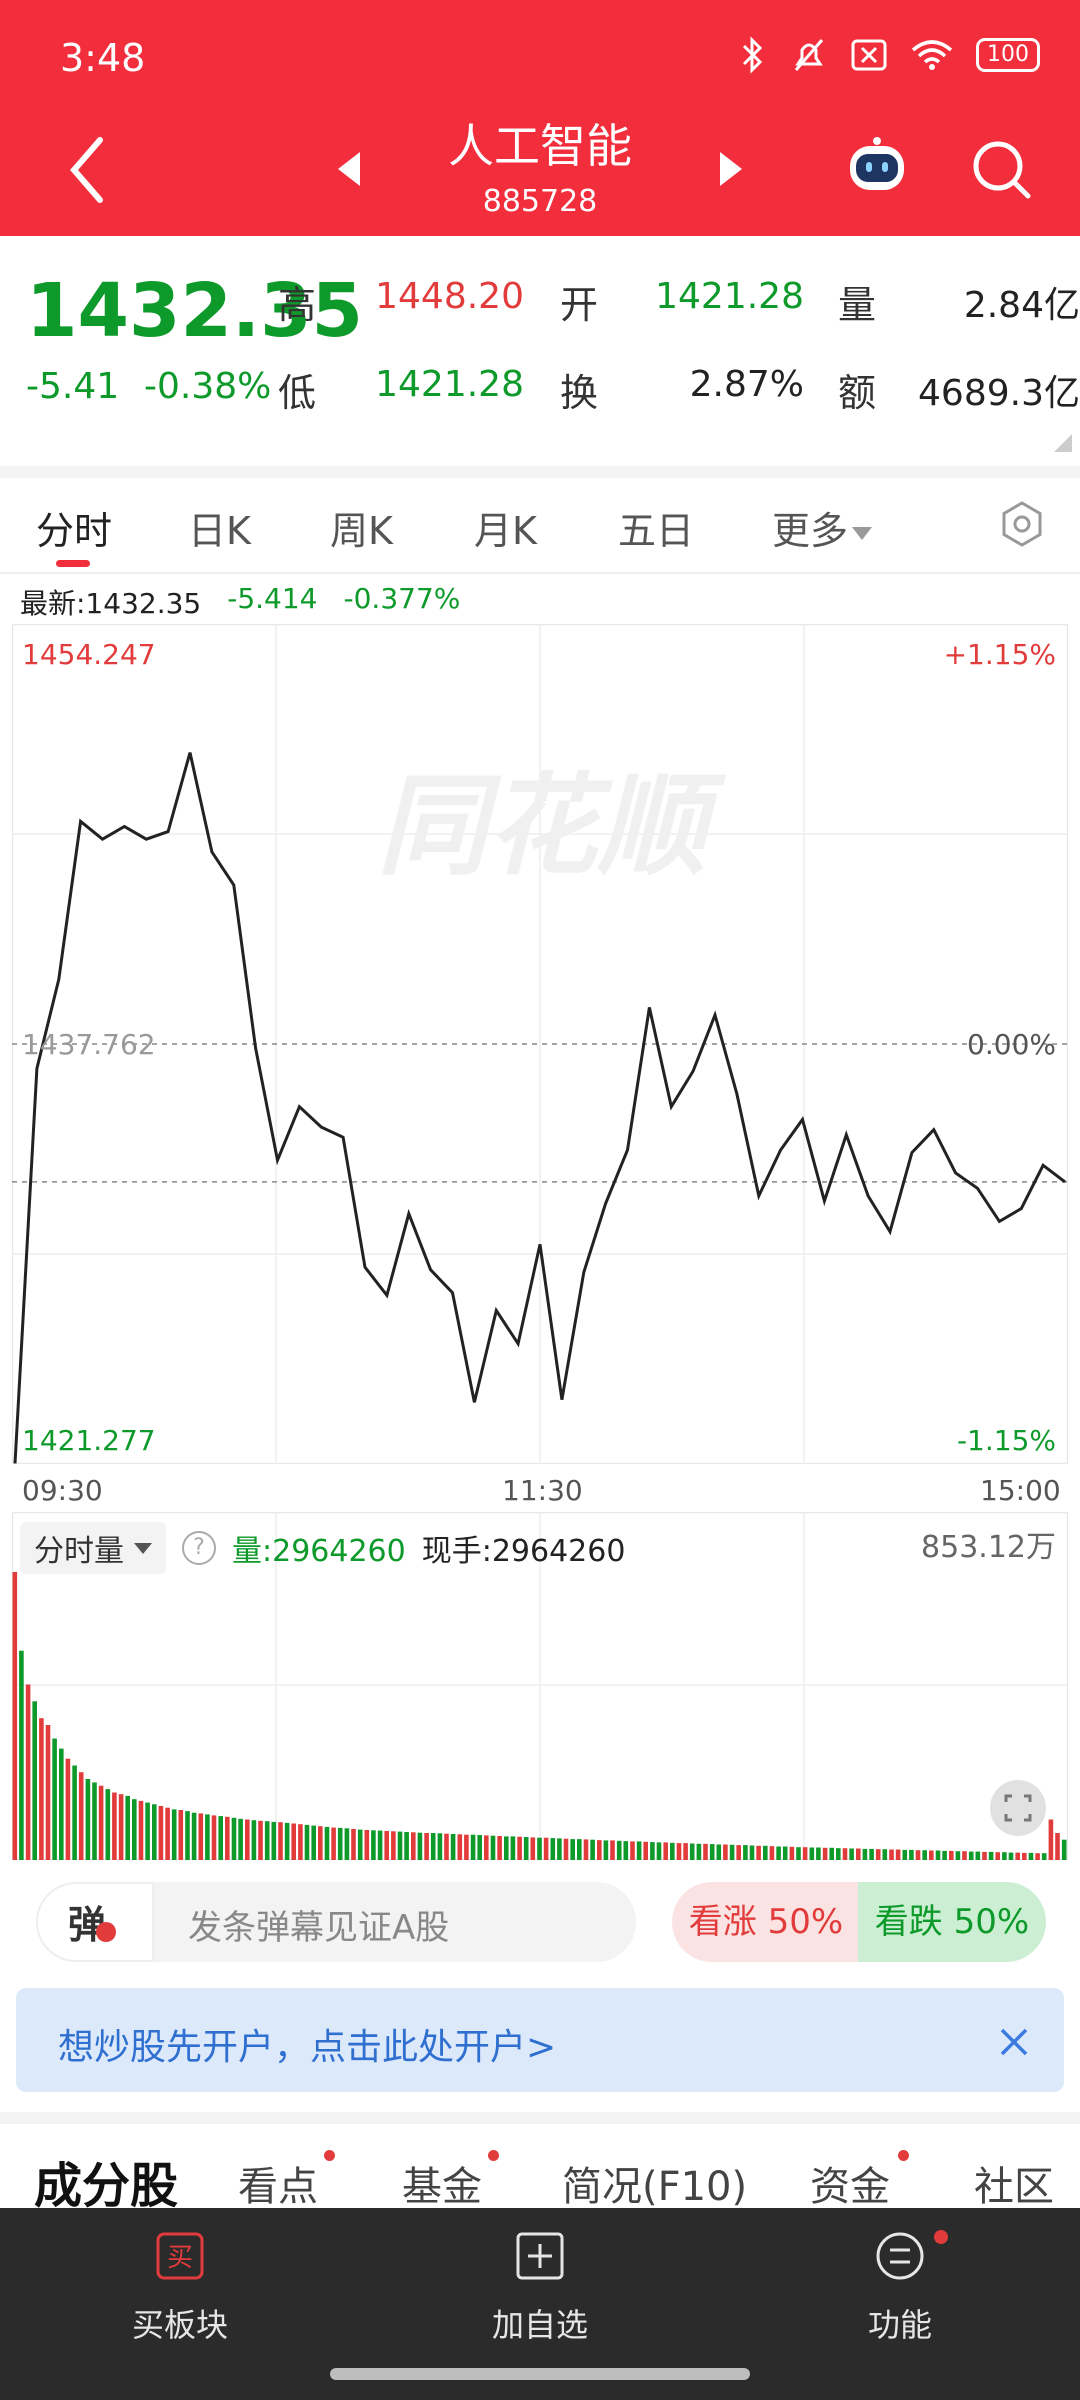 This screenshot has width=1080, height=2400. Describe the element at coordinates (1020, 1490) in the screenshot. I see `time-label-close: 15:00` at that location.